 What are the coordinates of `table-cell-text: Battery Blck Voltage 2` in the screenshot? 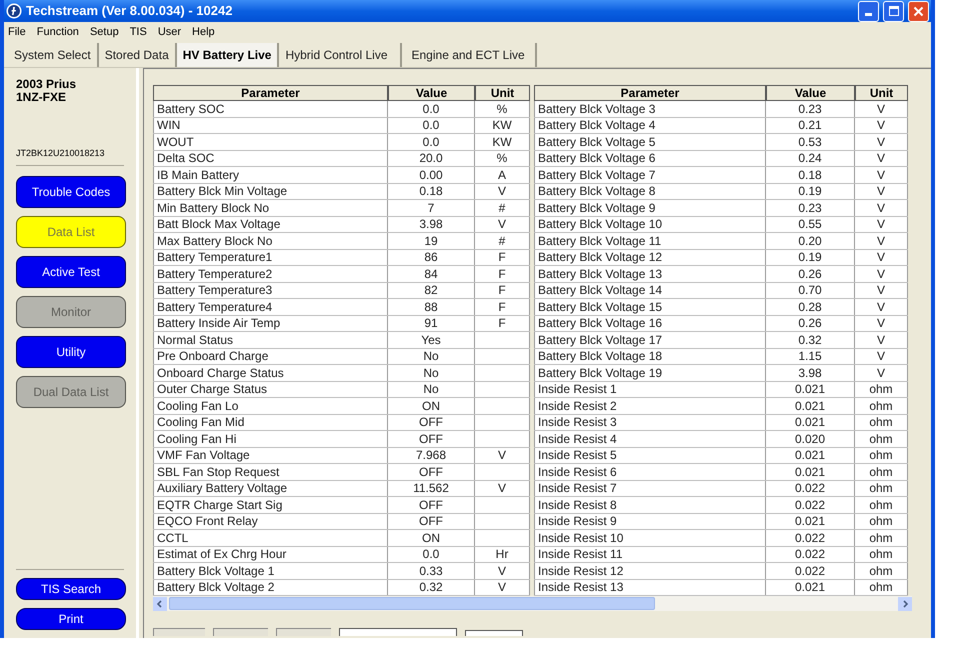 It's located at (215, 587).